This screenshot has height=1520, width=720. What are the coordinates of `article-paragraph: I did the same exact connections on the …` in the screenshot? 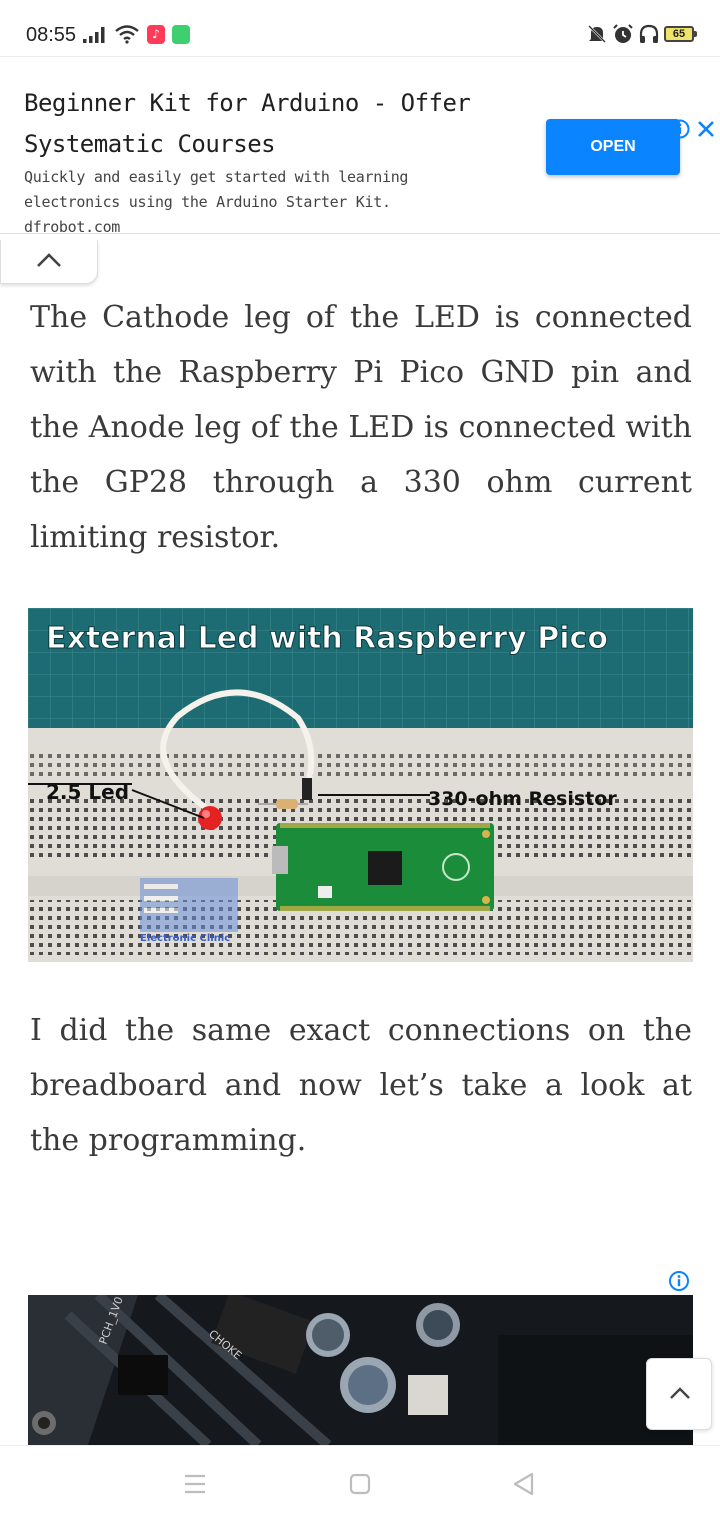 It's located at (361, 1085).